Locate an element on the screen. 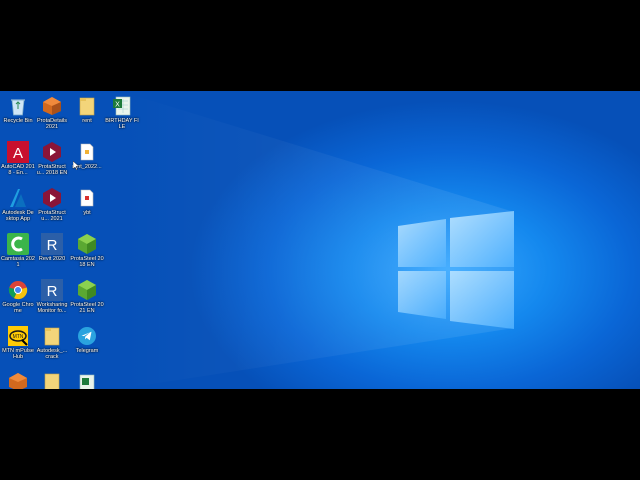  desktop-icon-mtn-mpulse-hub: MTN MTN mPulse Hub is located at coordinates (18, 342).